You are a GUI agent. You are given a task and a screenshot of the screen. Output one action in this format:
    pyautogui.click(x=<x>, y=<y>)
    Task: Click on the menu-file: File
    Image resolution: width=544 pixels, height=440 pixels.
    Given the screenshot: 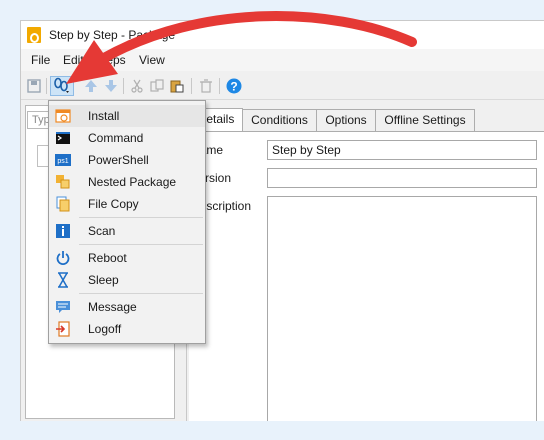 What is the action you would take?
    pyautogui.click(x=40, y=60)
    